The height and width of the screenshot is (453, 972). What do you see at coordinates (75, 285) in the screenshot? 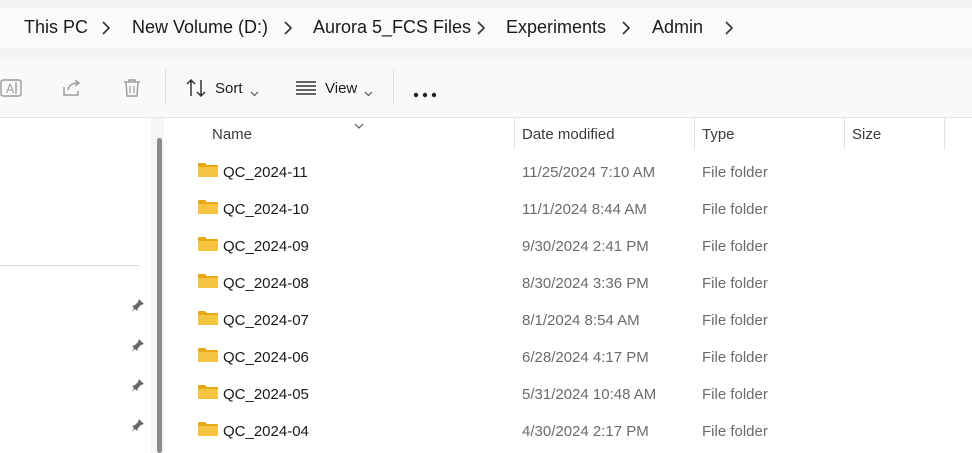
I see `navigation-pane` at bounding box center [75, 285].